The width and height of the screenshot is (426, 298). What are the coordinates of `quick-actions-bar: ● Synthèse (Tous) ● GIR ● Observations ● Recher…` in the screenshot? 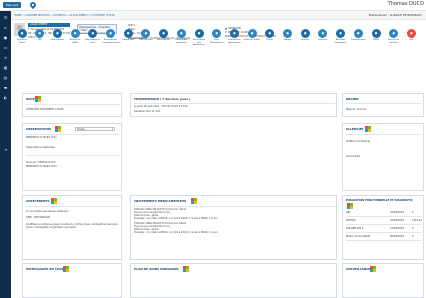 It's located at (218, 39).